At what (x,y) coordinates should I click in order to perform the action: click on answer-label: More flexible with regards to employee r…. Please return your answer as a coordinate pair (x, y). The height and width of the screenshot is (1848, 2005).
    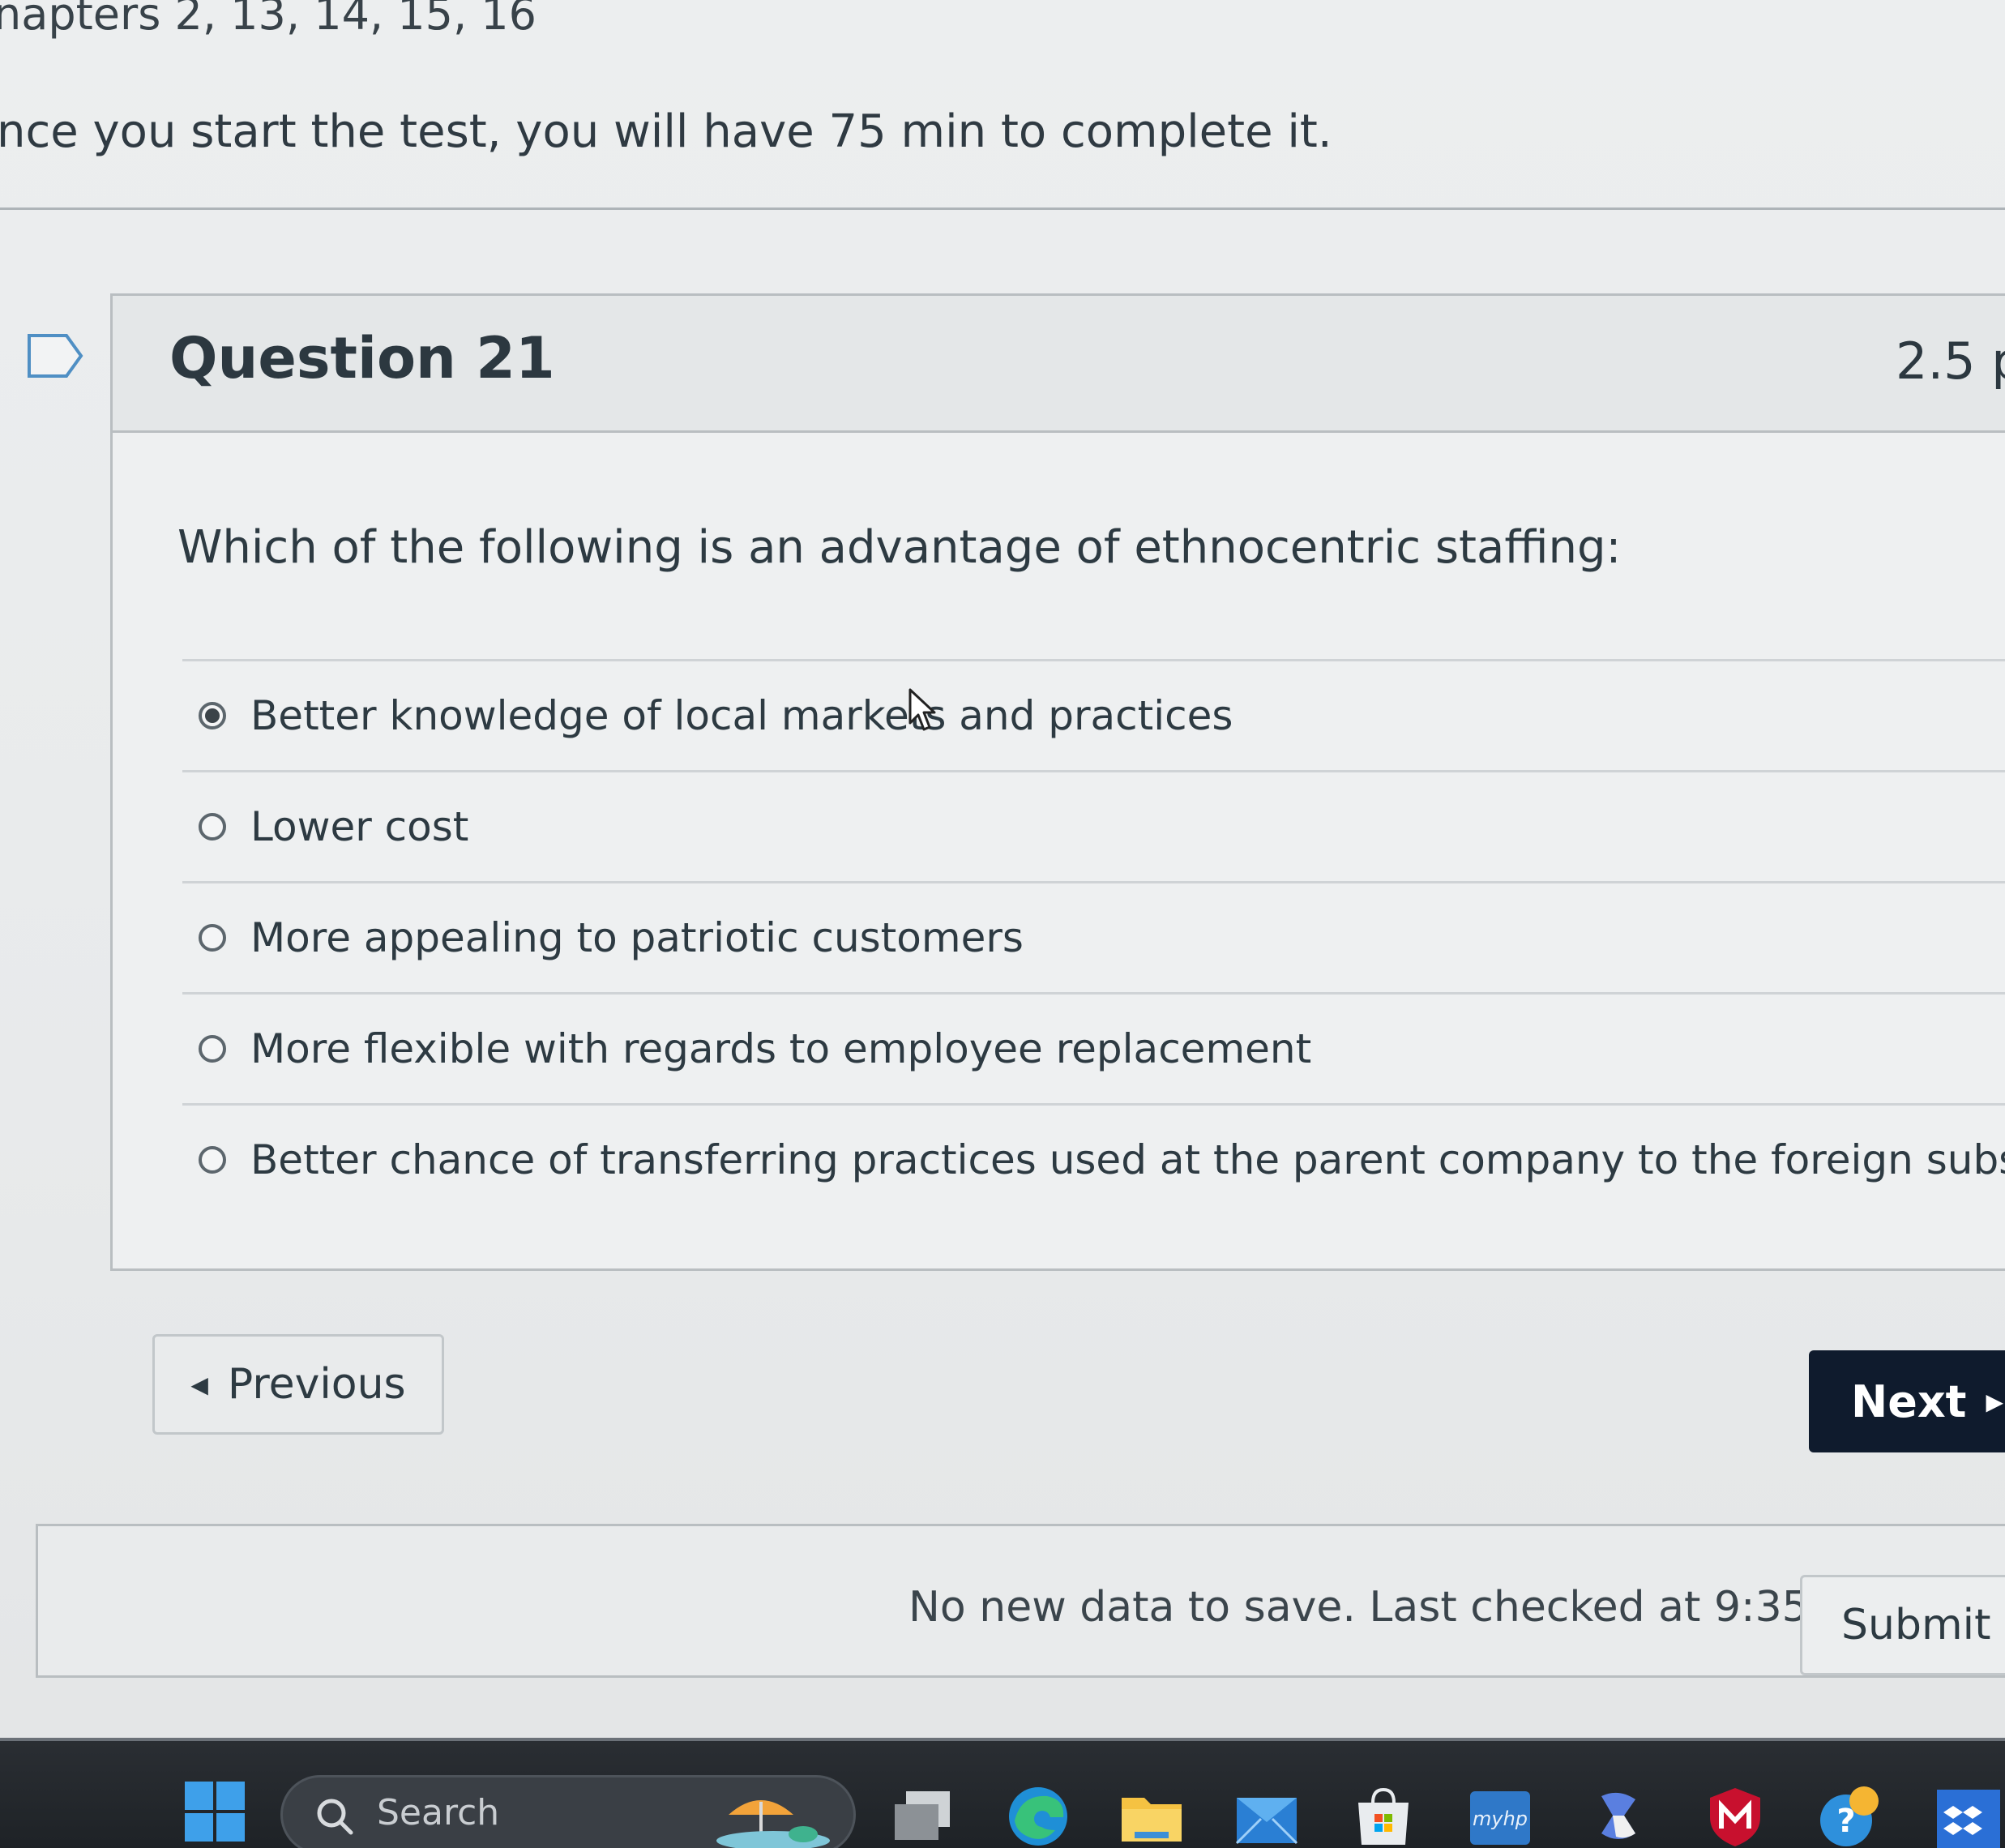
    Looking at the image, I should click on (781, 1048).